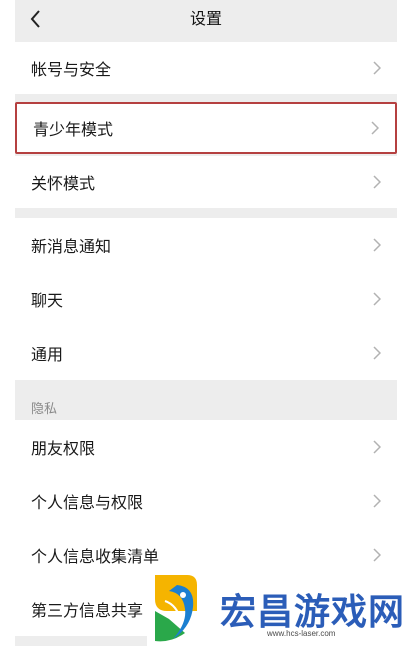  I want to click on watermark-url: www.hcs-laser.com, so click(301, 633).